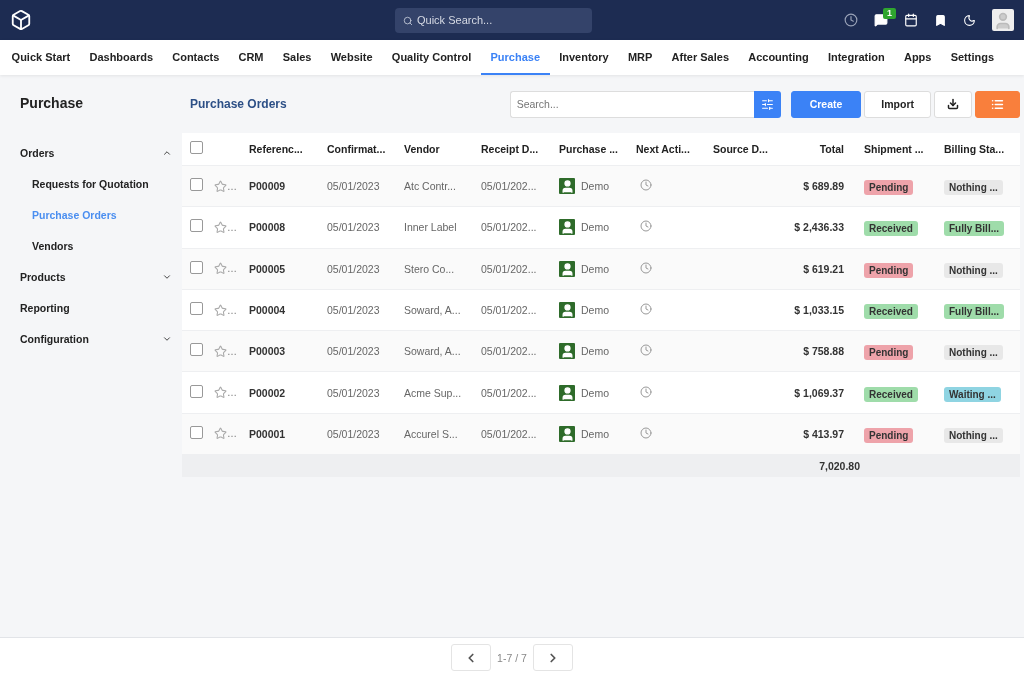 The width and height of the screenshot is (1024, 677). What do you see at coordinates (897, 104) in the screenshot?
I see `toolbar-button: Import` at bounding box center [897, 104].